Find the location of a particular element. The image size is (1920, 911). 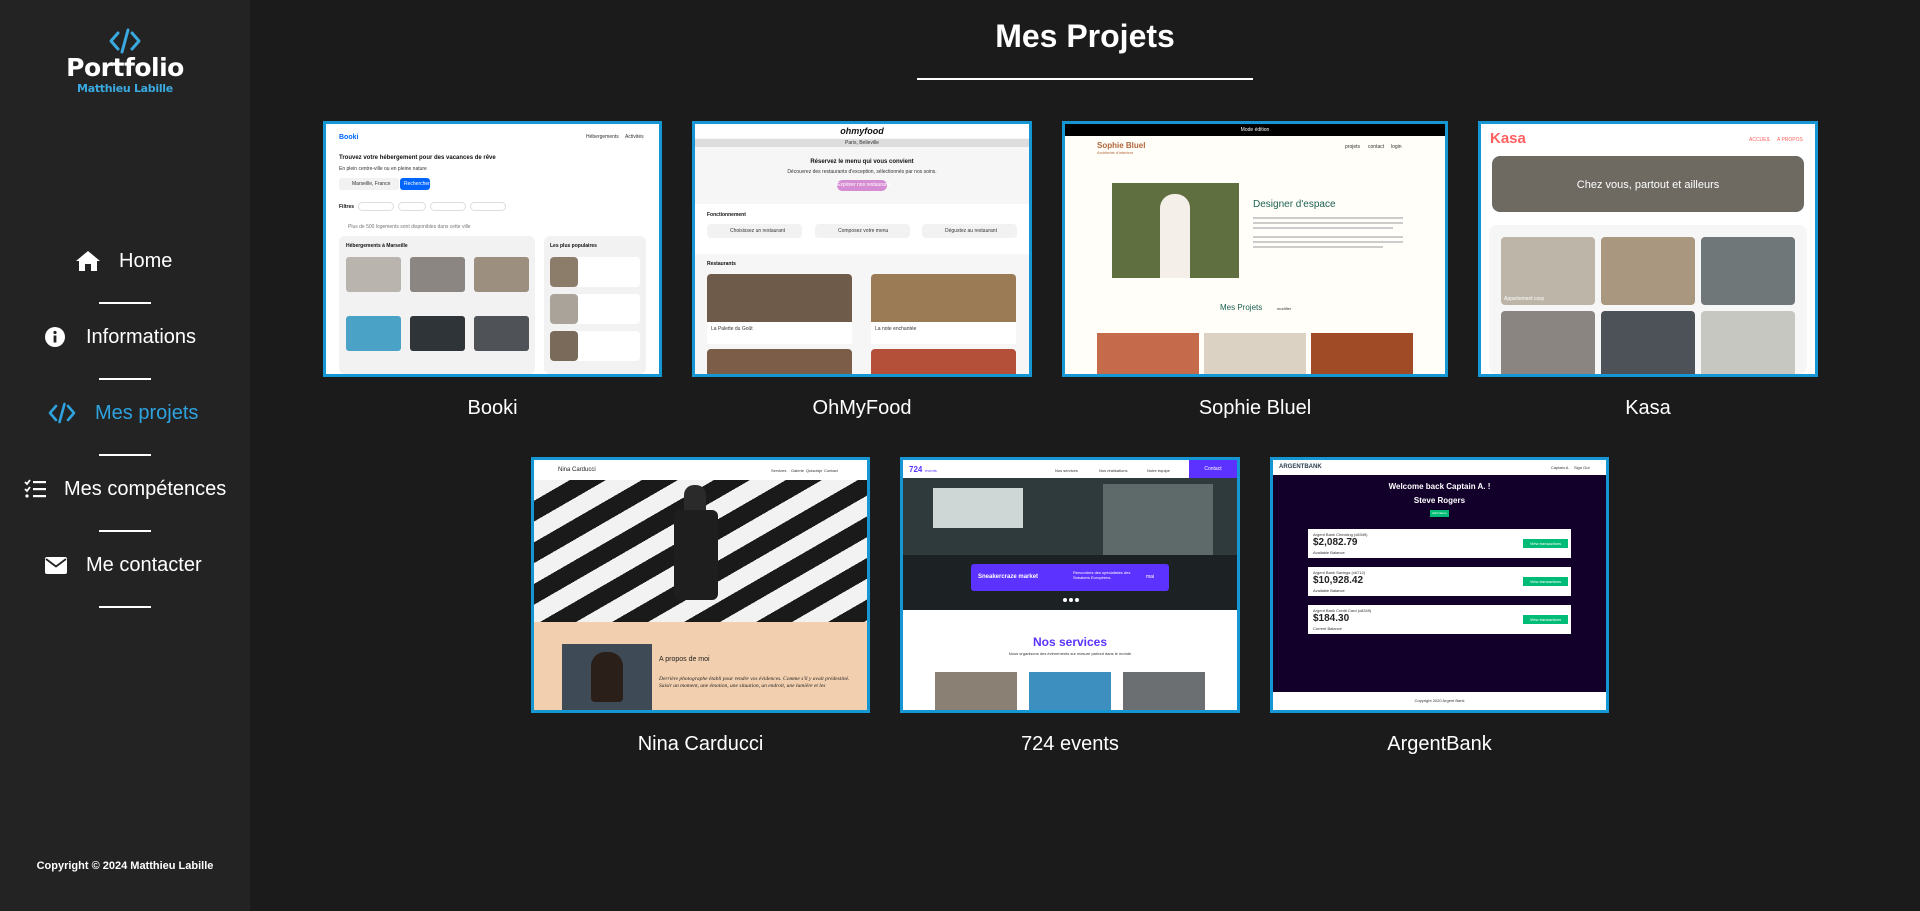

nina-about: A propos de moi is located at coordinates (684, 659).